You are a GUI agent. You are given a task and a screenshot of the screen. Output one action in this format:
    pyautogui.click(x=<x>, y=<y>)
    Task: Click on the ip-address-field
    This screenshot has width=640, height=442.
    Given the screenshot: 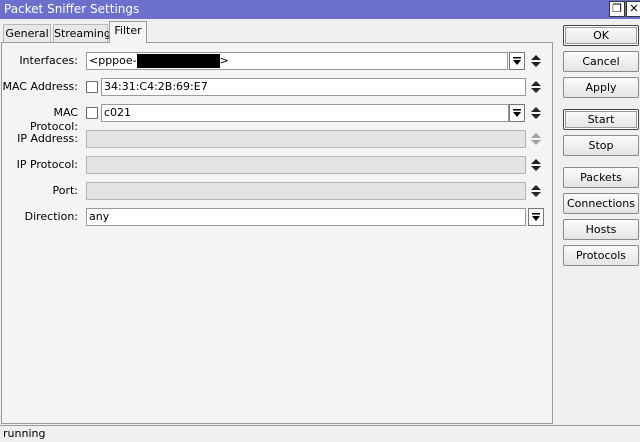 What is the action you would take?
    pyautogui.click(x=306, y=139)
    